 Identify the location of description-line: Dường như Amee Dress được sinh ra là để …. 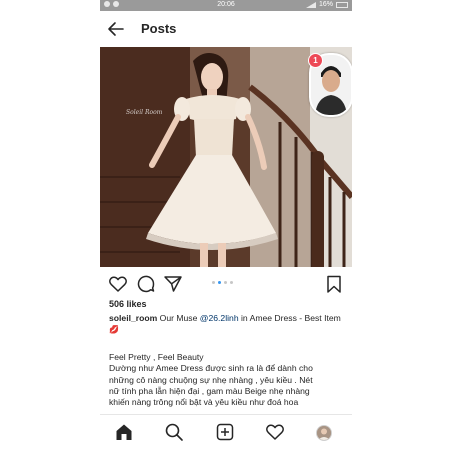
(211, 368).